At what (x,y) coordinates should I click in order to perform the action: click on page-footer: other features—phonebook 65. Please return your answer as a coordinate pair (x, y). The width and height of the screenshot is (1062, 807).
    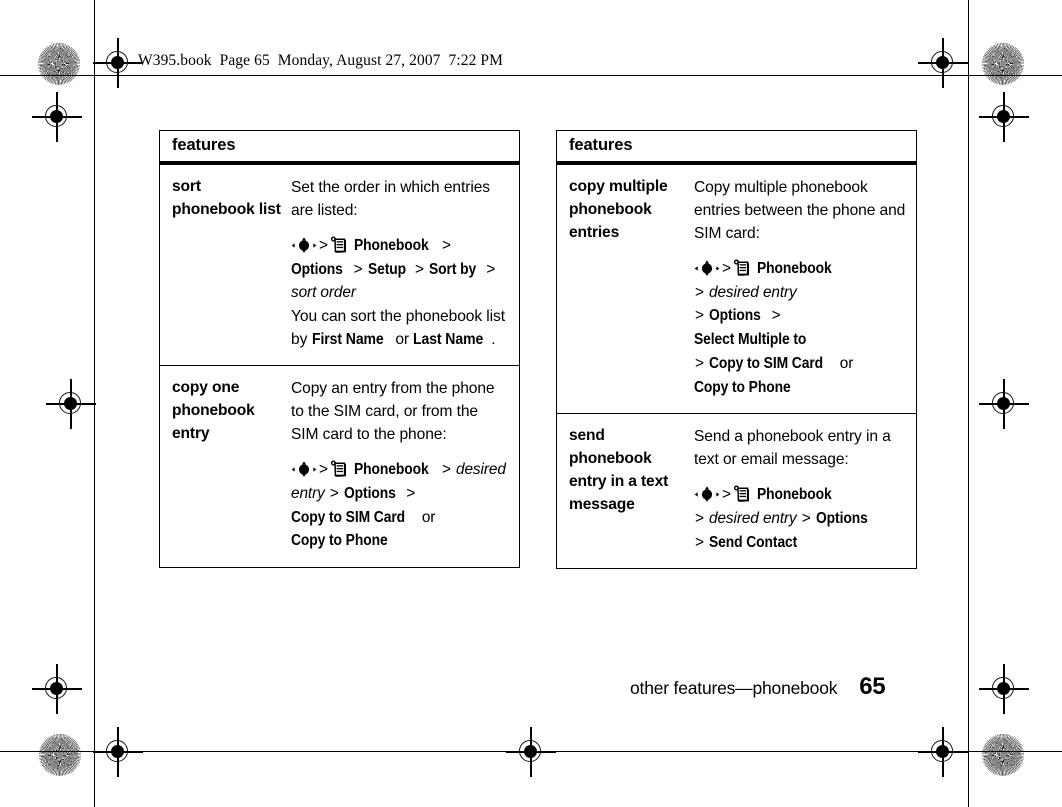
    Looking at the image, I should click on (758, 687).